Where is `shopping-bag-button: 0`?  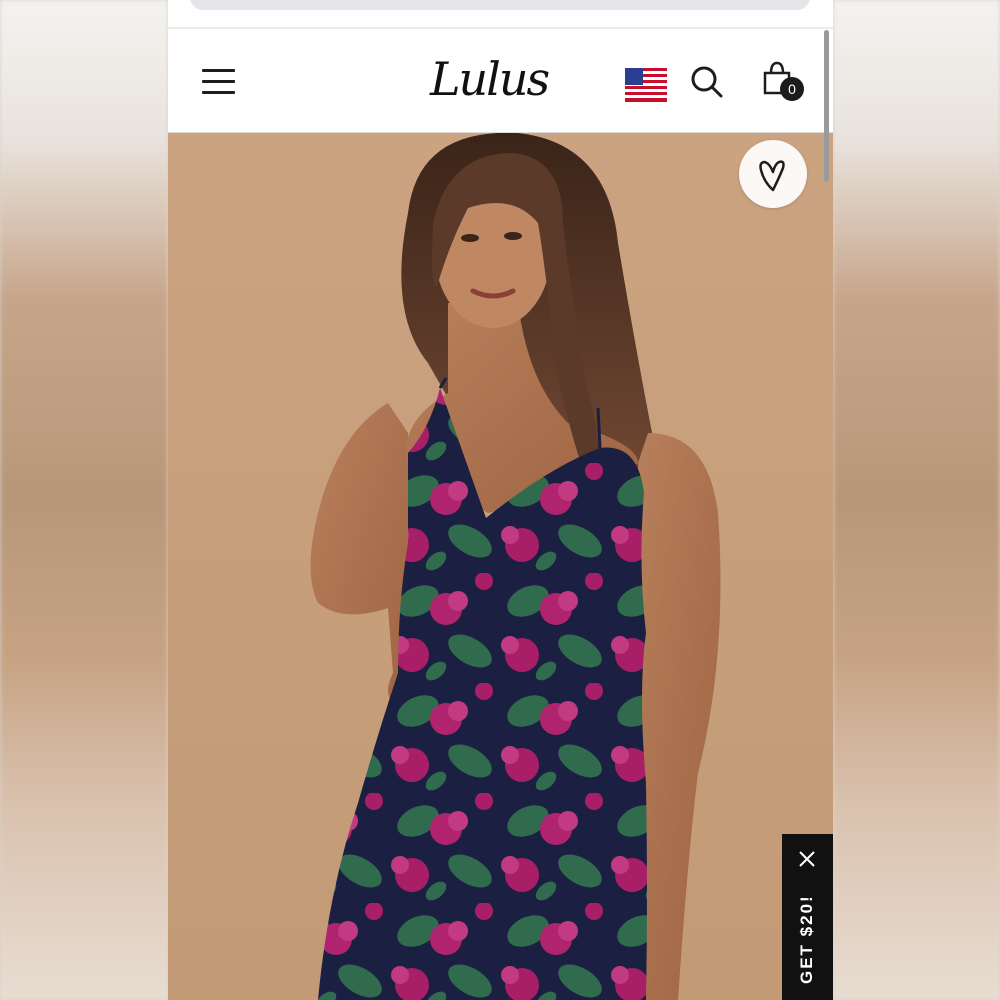 shopping-bag-button: 0 is located at coordinates (784, 83).